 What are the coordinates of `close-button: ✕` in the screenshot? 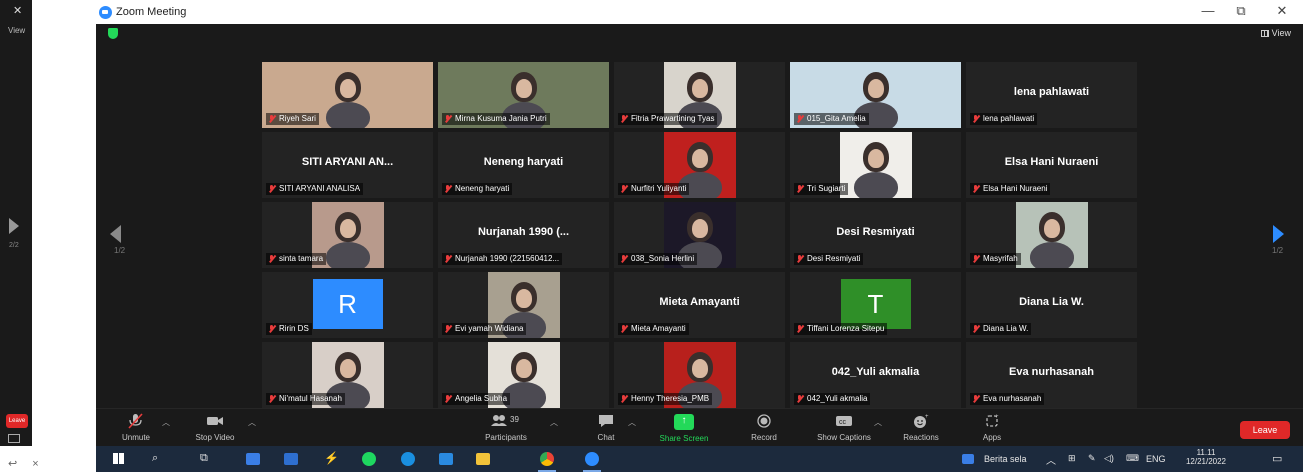 It's located at (1282, 11).